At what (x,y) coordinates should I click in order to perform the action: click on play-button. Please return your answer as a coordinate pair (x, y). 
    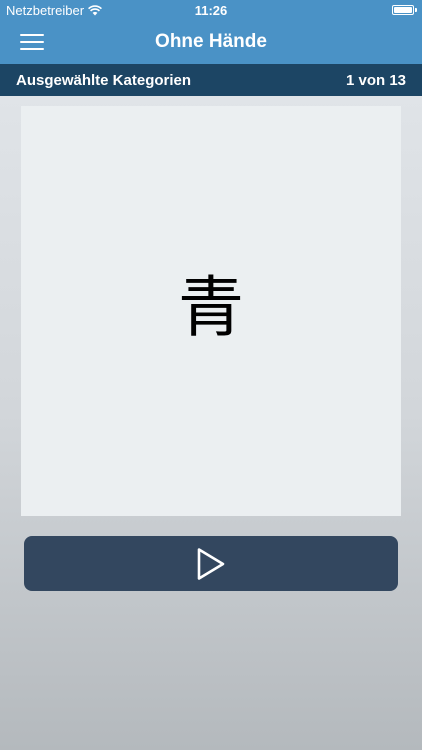
    Looking at the image, I should click on (211, 563).